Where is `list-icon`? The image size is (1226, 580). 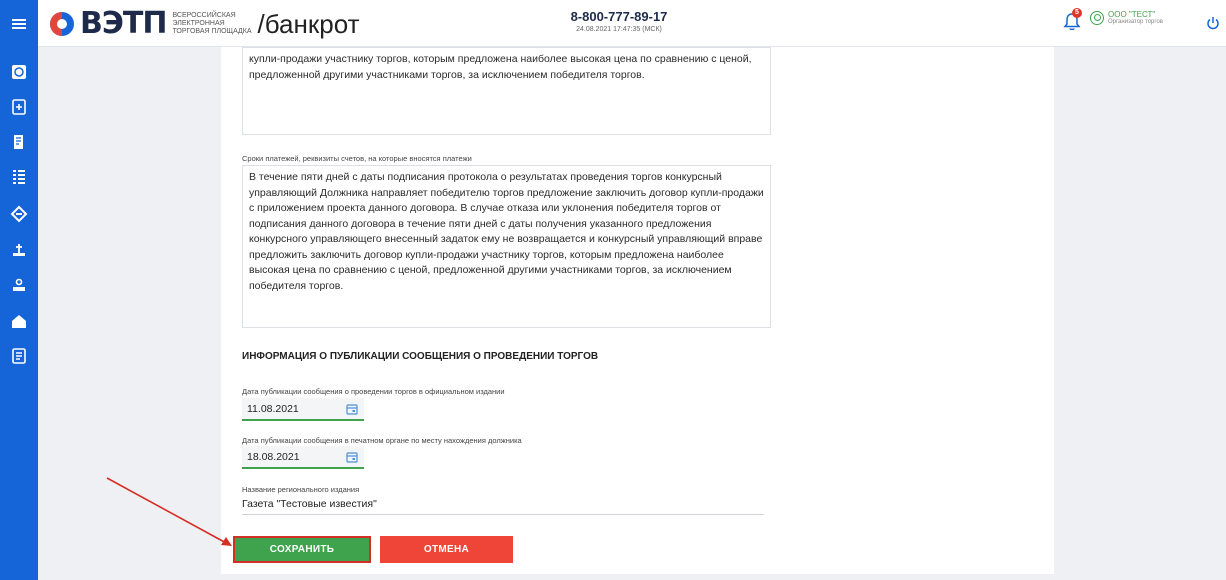
list-icon is located at coordinates (19, 177).